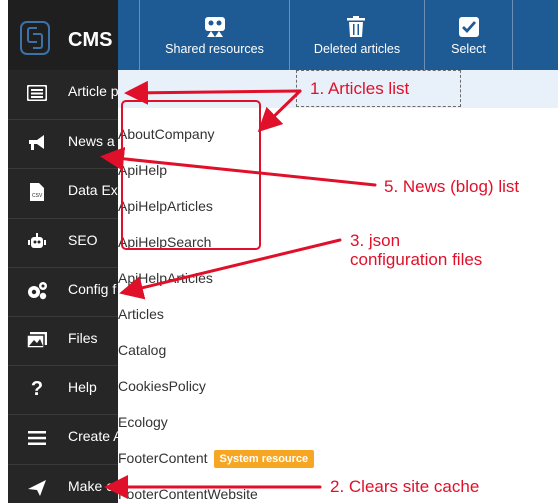 Image resolution: width=558 pixels, height=503 pixels. I want to click on sidebar-item-label: Help, so click(82, 387).